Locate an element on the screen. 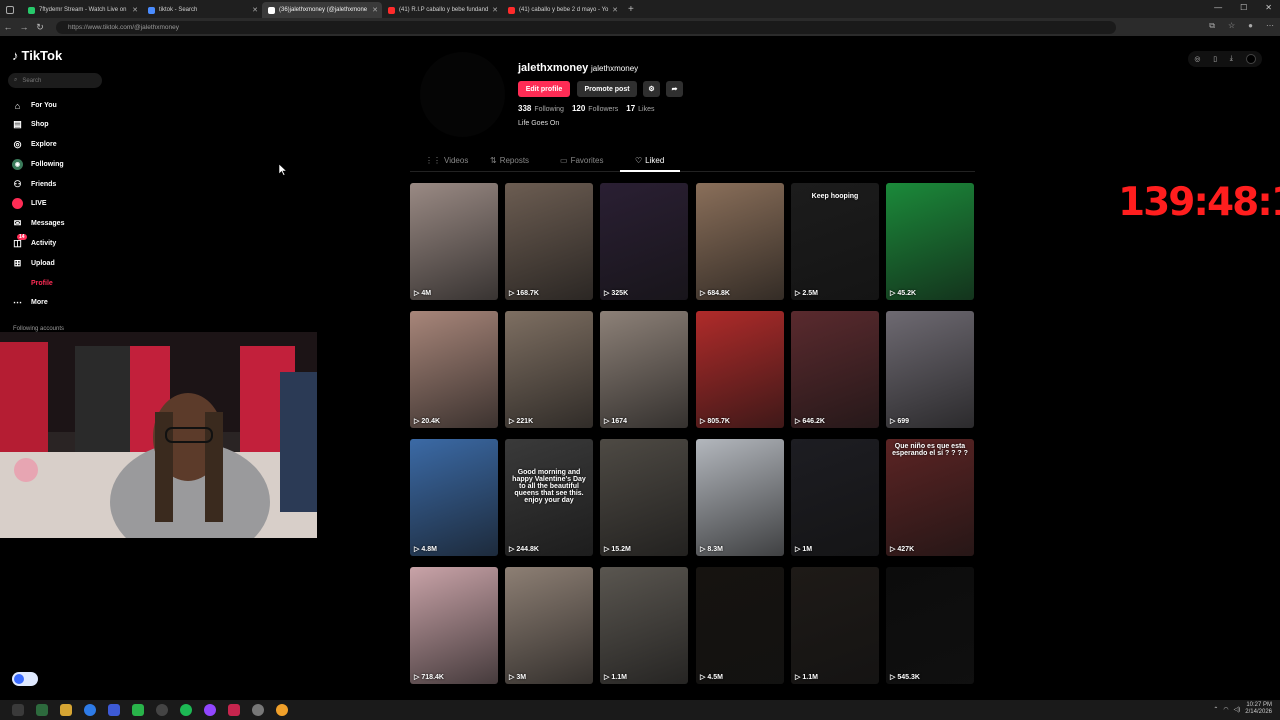 This screenshot has height=720, width=1280. video-thumbnail: ▷ 4.8M is located at coordinates (454, 497).